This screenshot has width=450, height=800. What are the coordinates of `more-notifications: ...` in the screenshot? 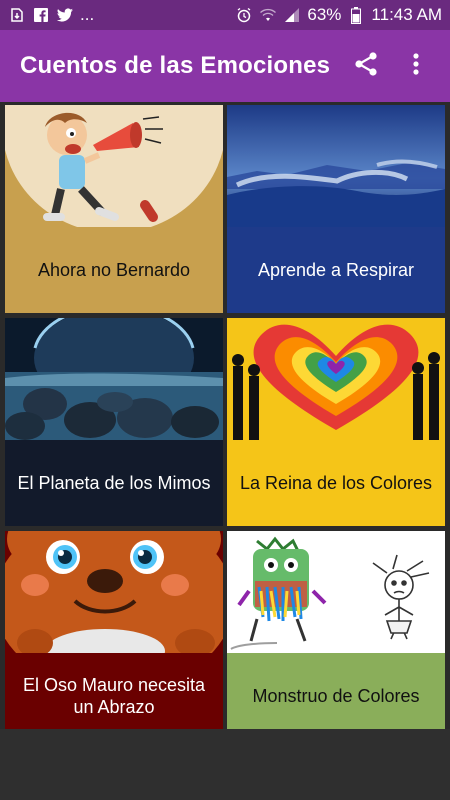 It's located at (87, 14).